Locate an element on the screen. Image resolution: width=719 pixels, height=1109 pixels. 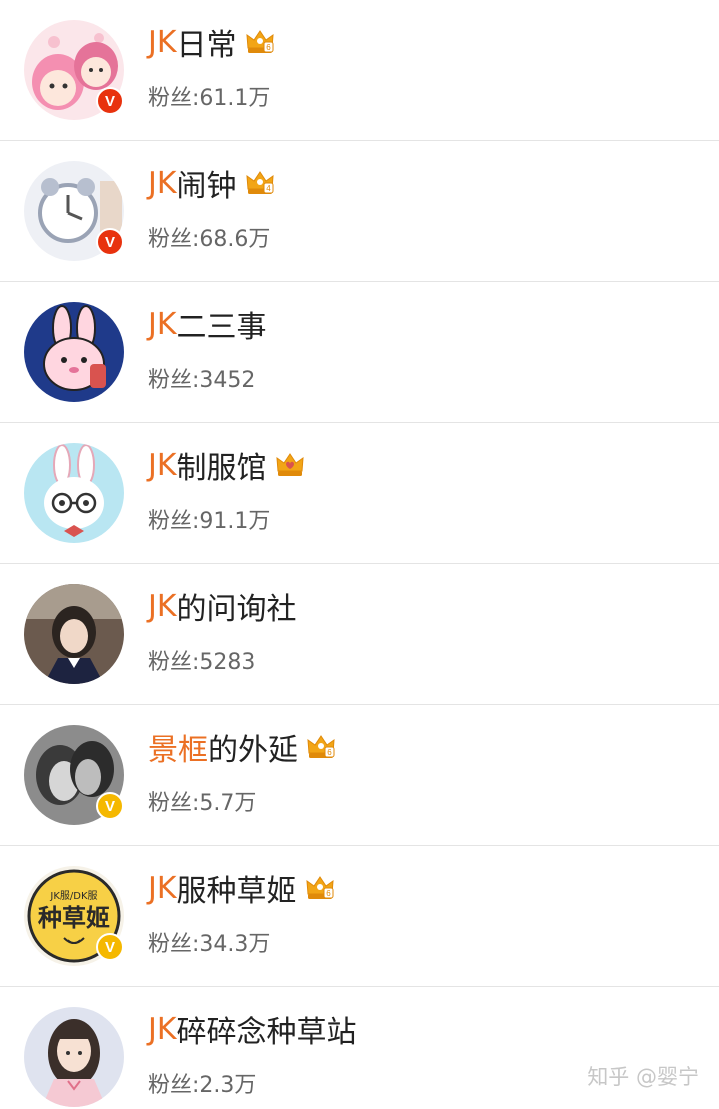
account-name: JK 的问询社 is located at coordinates (222, 606).